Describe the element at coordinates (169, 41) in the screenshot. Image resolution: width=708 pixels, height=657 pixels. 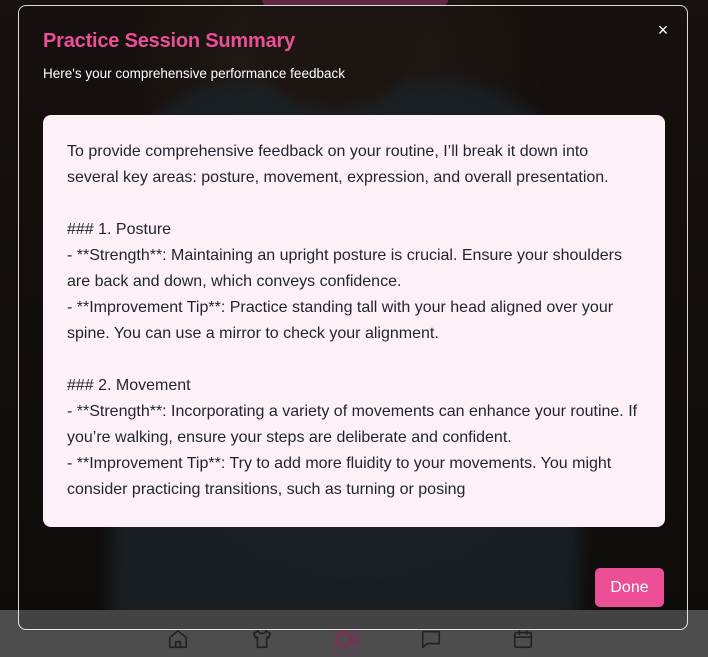
I see `modal-title: Practice Session Summary` at that location.